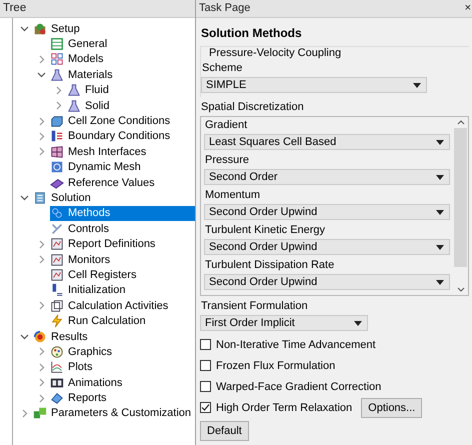 The image size is (472, 445). Describe the element at coordinates (467, 8) in the screenshot. I see `close-button: ×` at that location.